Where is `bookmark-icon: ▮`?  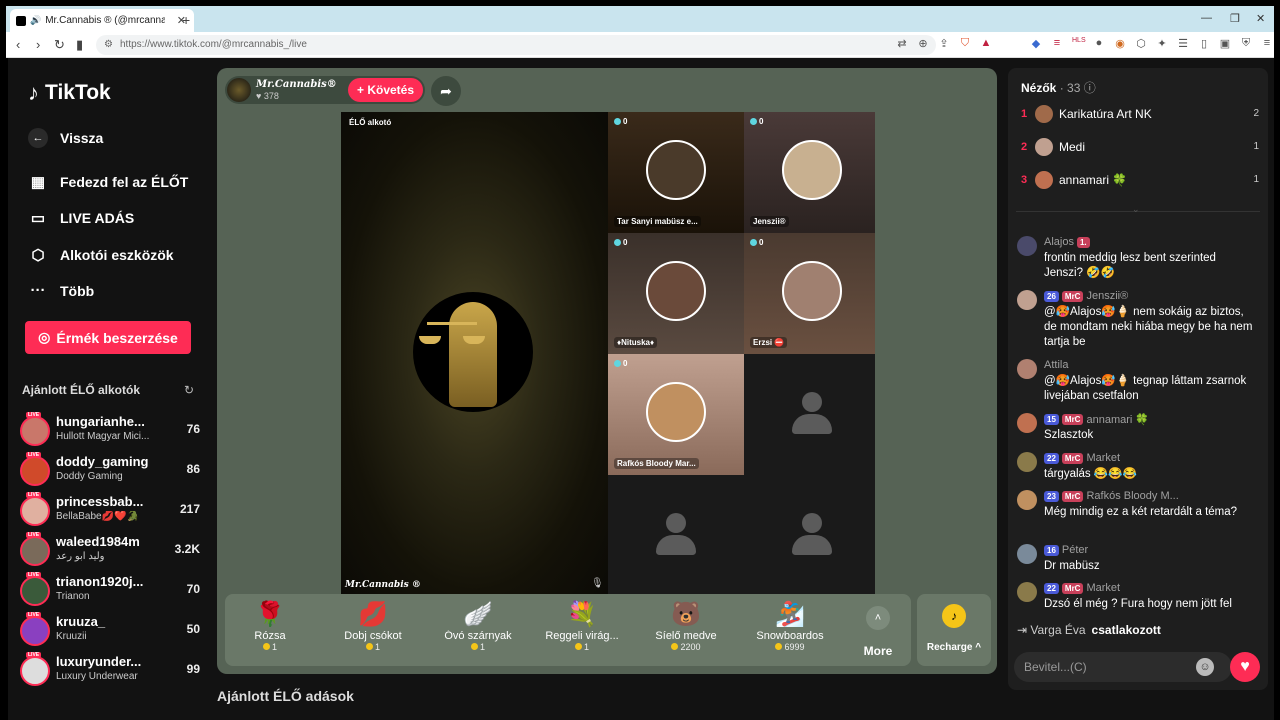
bookmark-icon: ▮ is located at coordinates (79, 45).